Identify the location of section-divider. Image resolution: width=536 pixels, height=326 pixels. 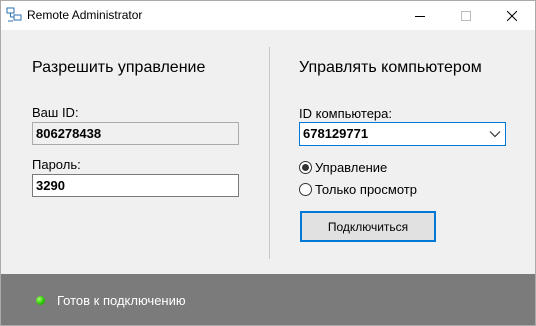
(269, 153).